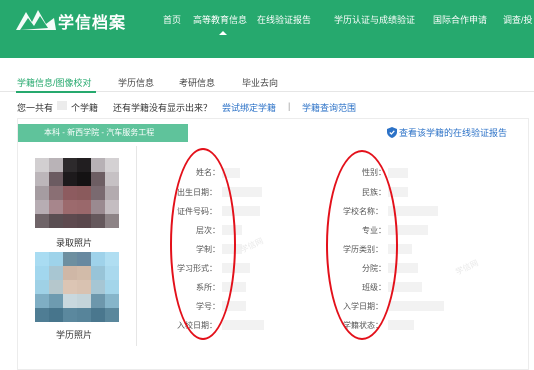  I want to click on bind-enrollment-link: 尝试绑定学籍, so click(249, 107).